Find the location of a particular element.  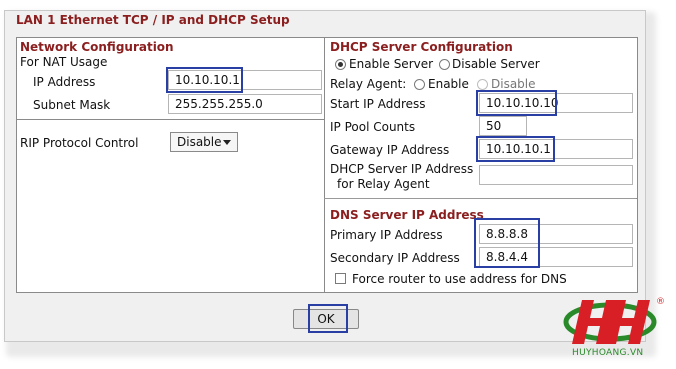

secondary-dns-label: Secondary IP Address is located at coordinates (395, 258).